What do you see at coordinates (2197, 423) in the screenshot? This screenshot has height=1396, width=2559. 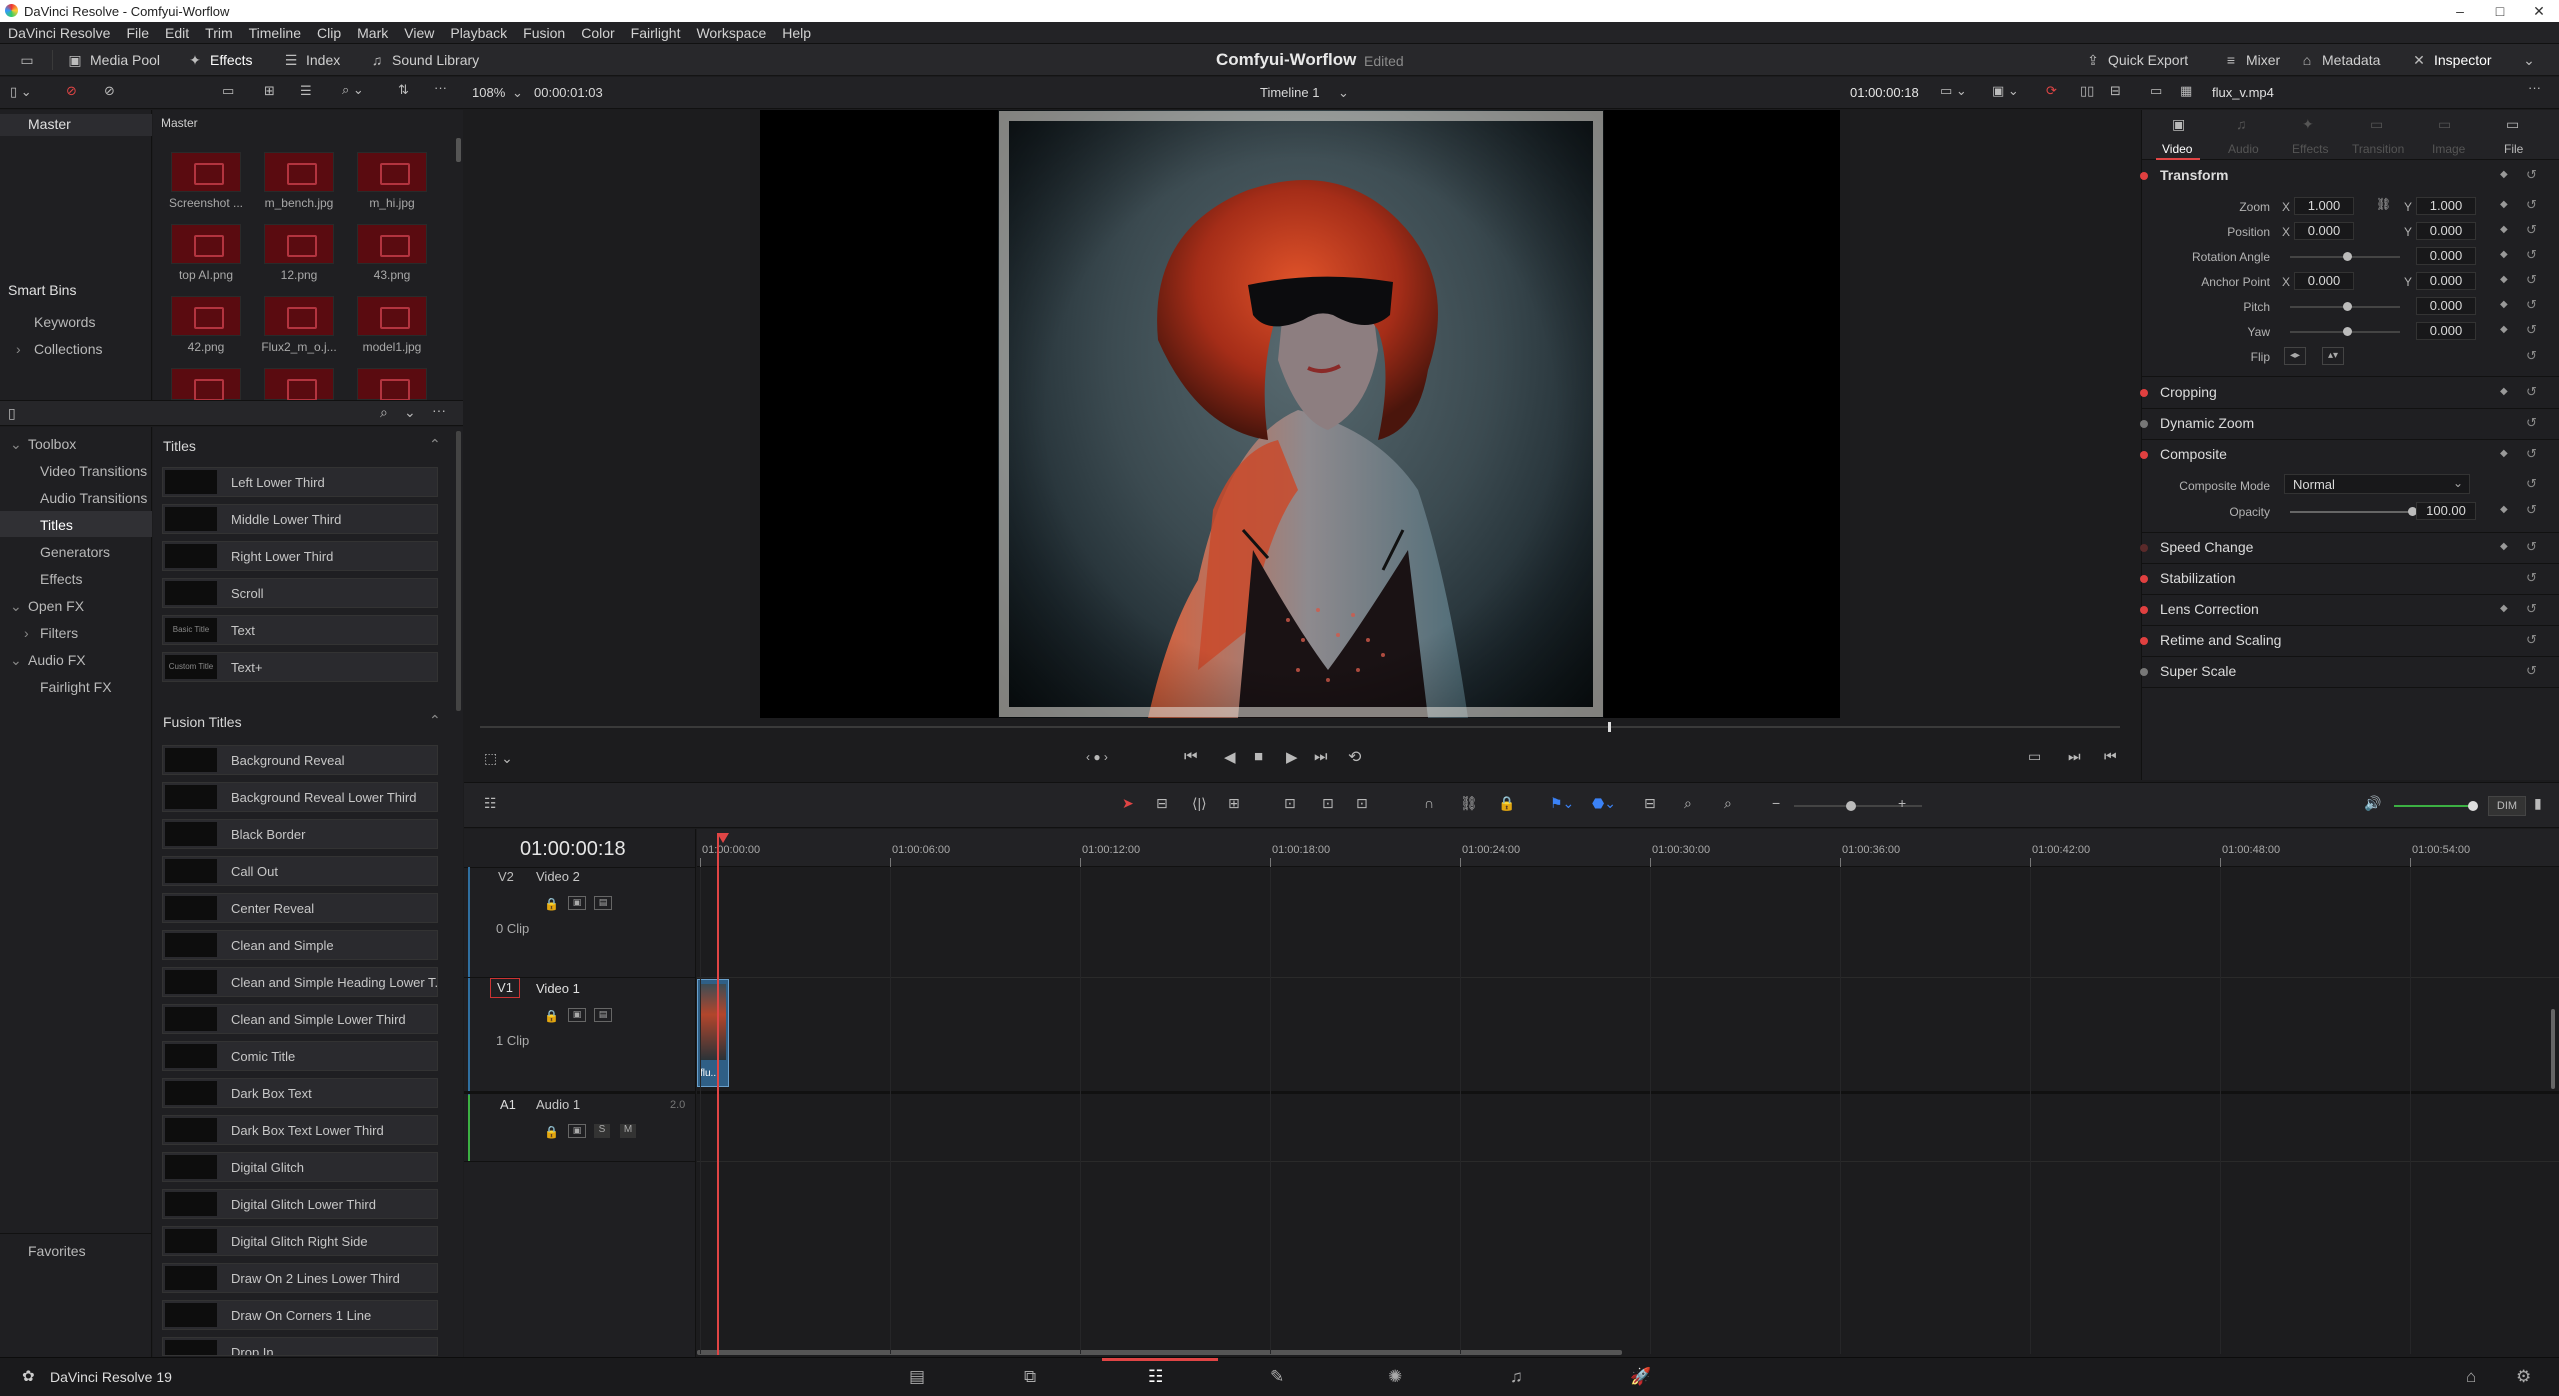 I see `dynamic-zoom-section: Dynamic Zoom` at bounding box center [2197, 423].